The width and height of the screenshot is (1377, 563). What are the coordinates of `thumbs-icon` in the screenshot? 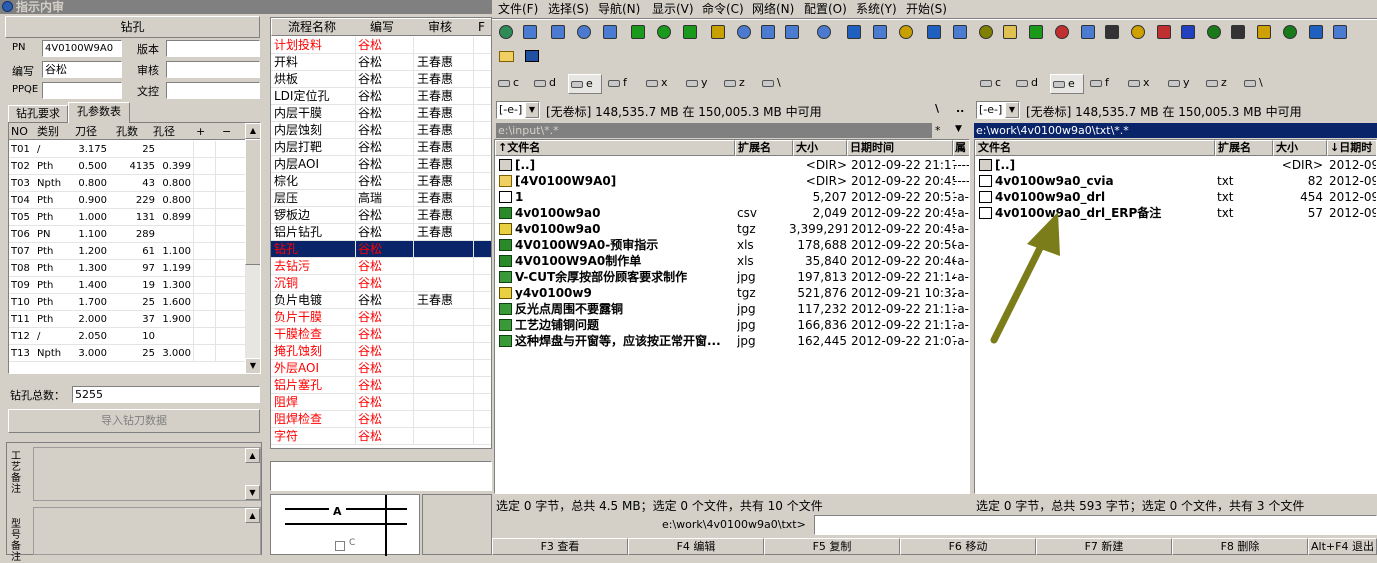 It's located at (610, 32).